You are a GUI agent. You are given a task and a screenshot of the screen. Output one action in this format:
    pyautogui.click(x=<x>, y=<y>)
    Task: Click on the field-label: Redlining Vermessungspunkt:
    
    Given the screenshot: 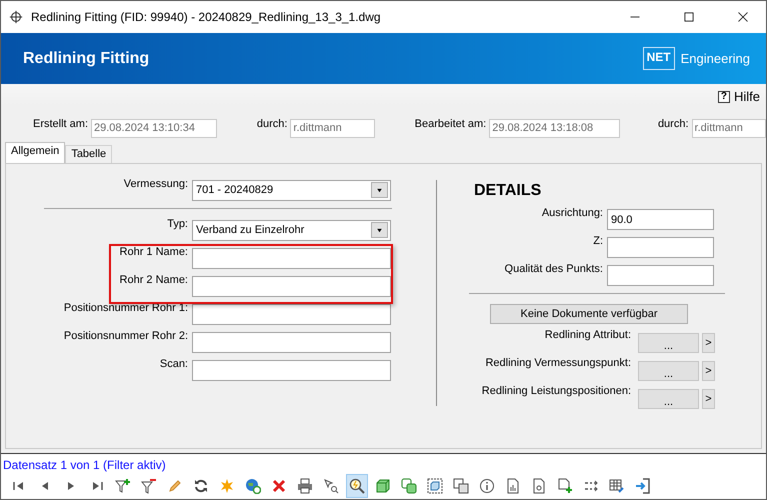 What is the action you would take?
    pyautogui.click(x=557, y=363)
    